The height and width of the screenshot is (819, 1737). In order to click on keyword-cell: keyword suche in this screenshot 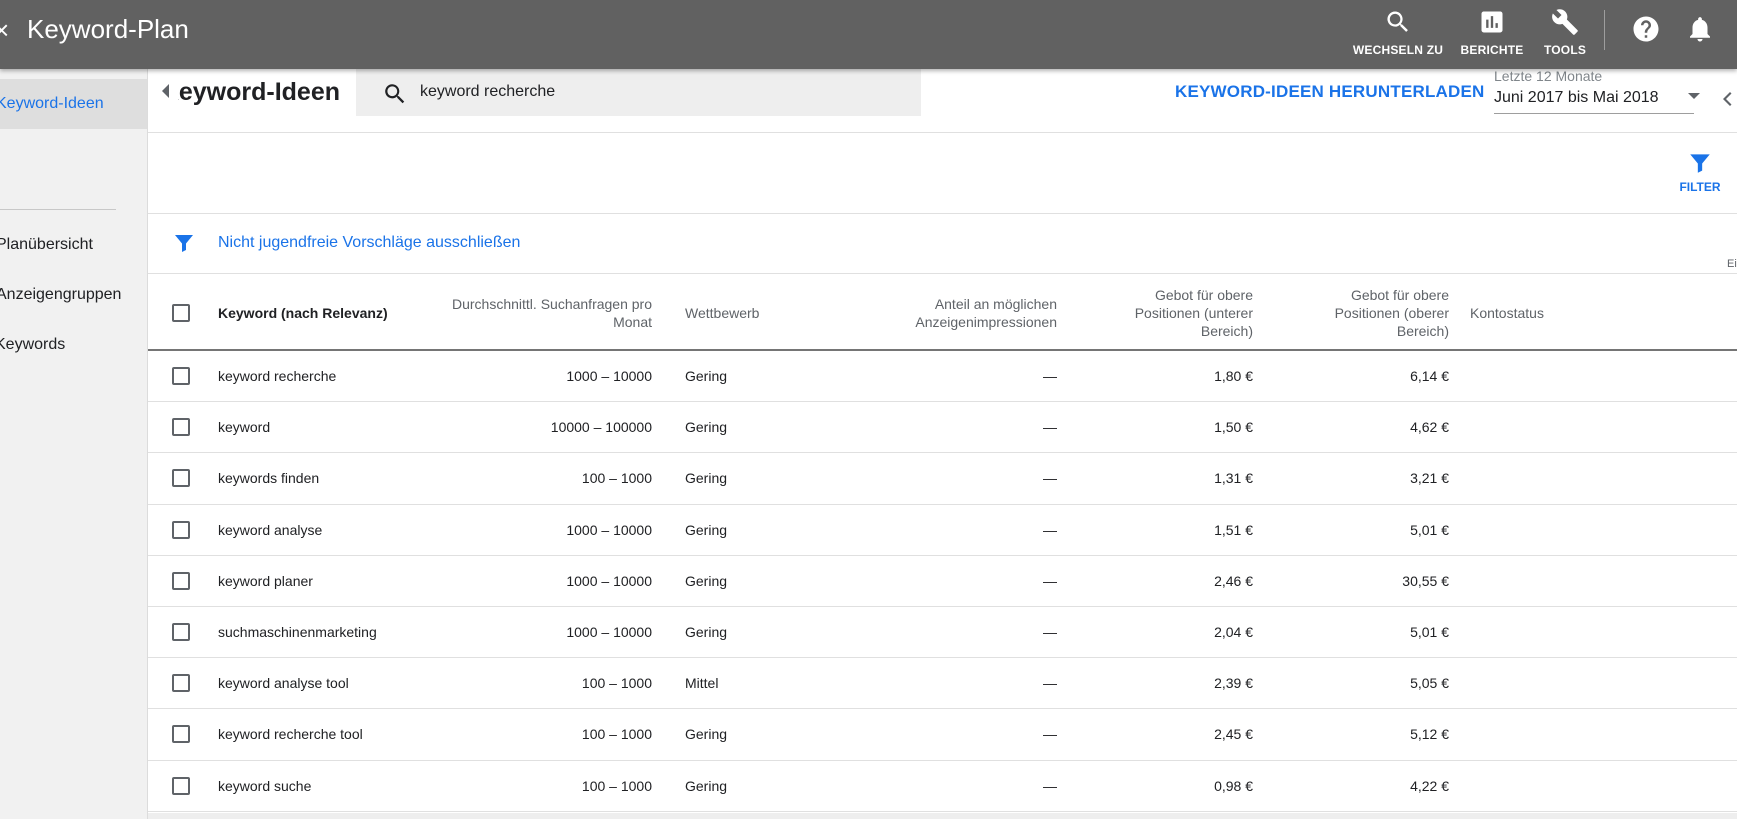, I will do `click(265, 785)`.